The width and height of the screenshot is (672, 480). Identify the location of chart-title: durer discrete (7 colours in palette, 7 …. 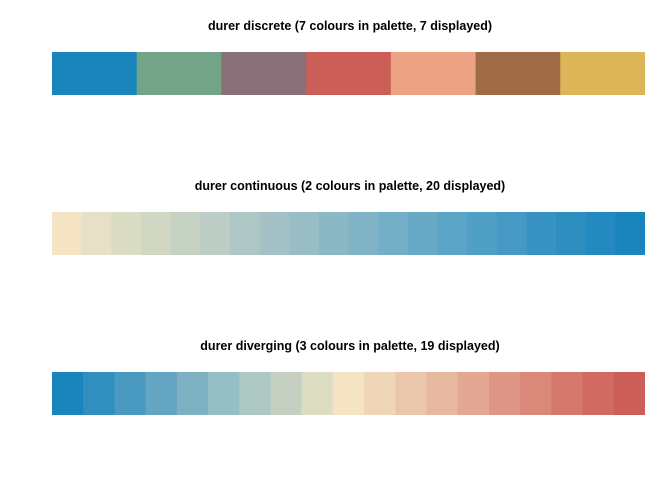
(350, 26).